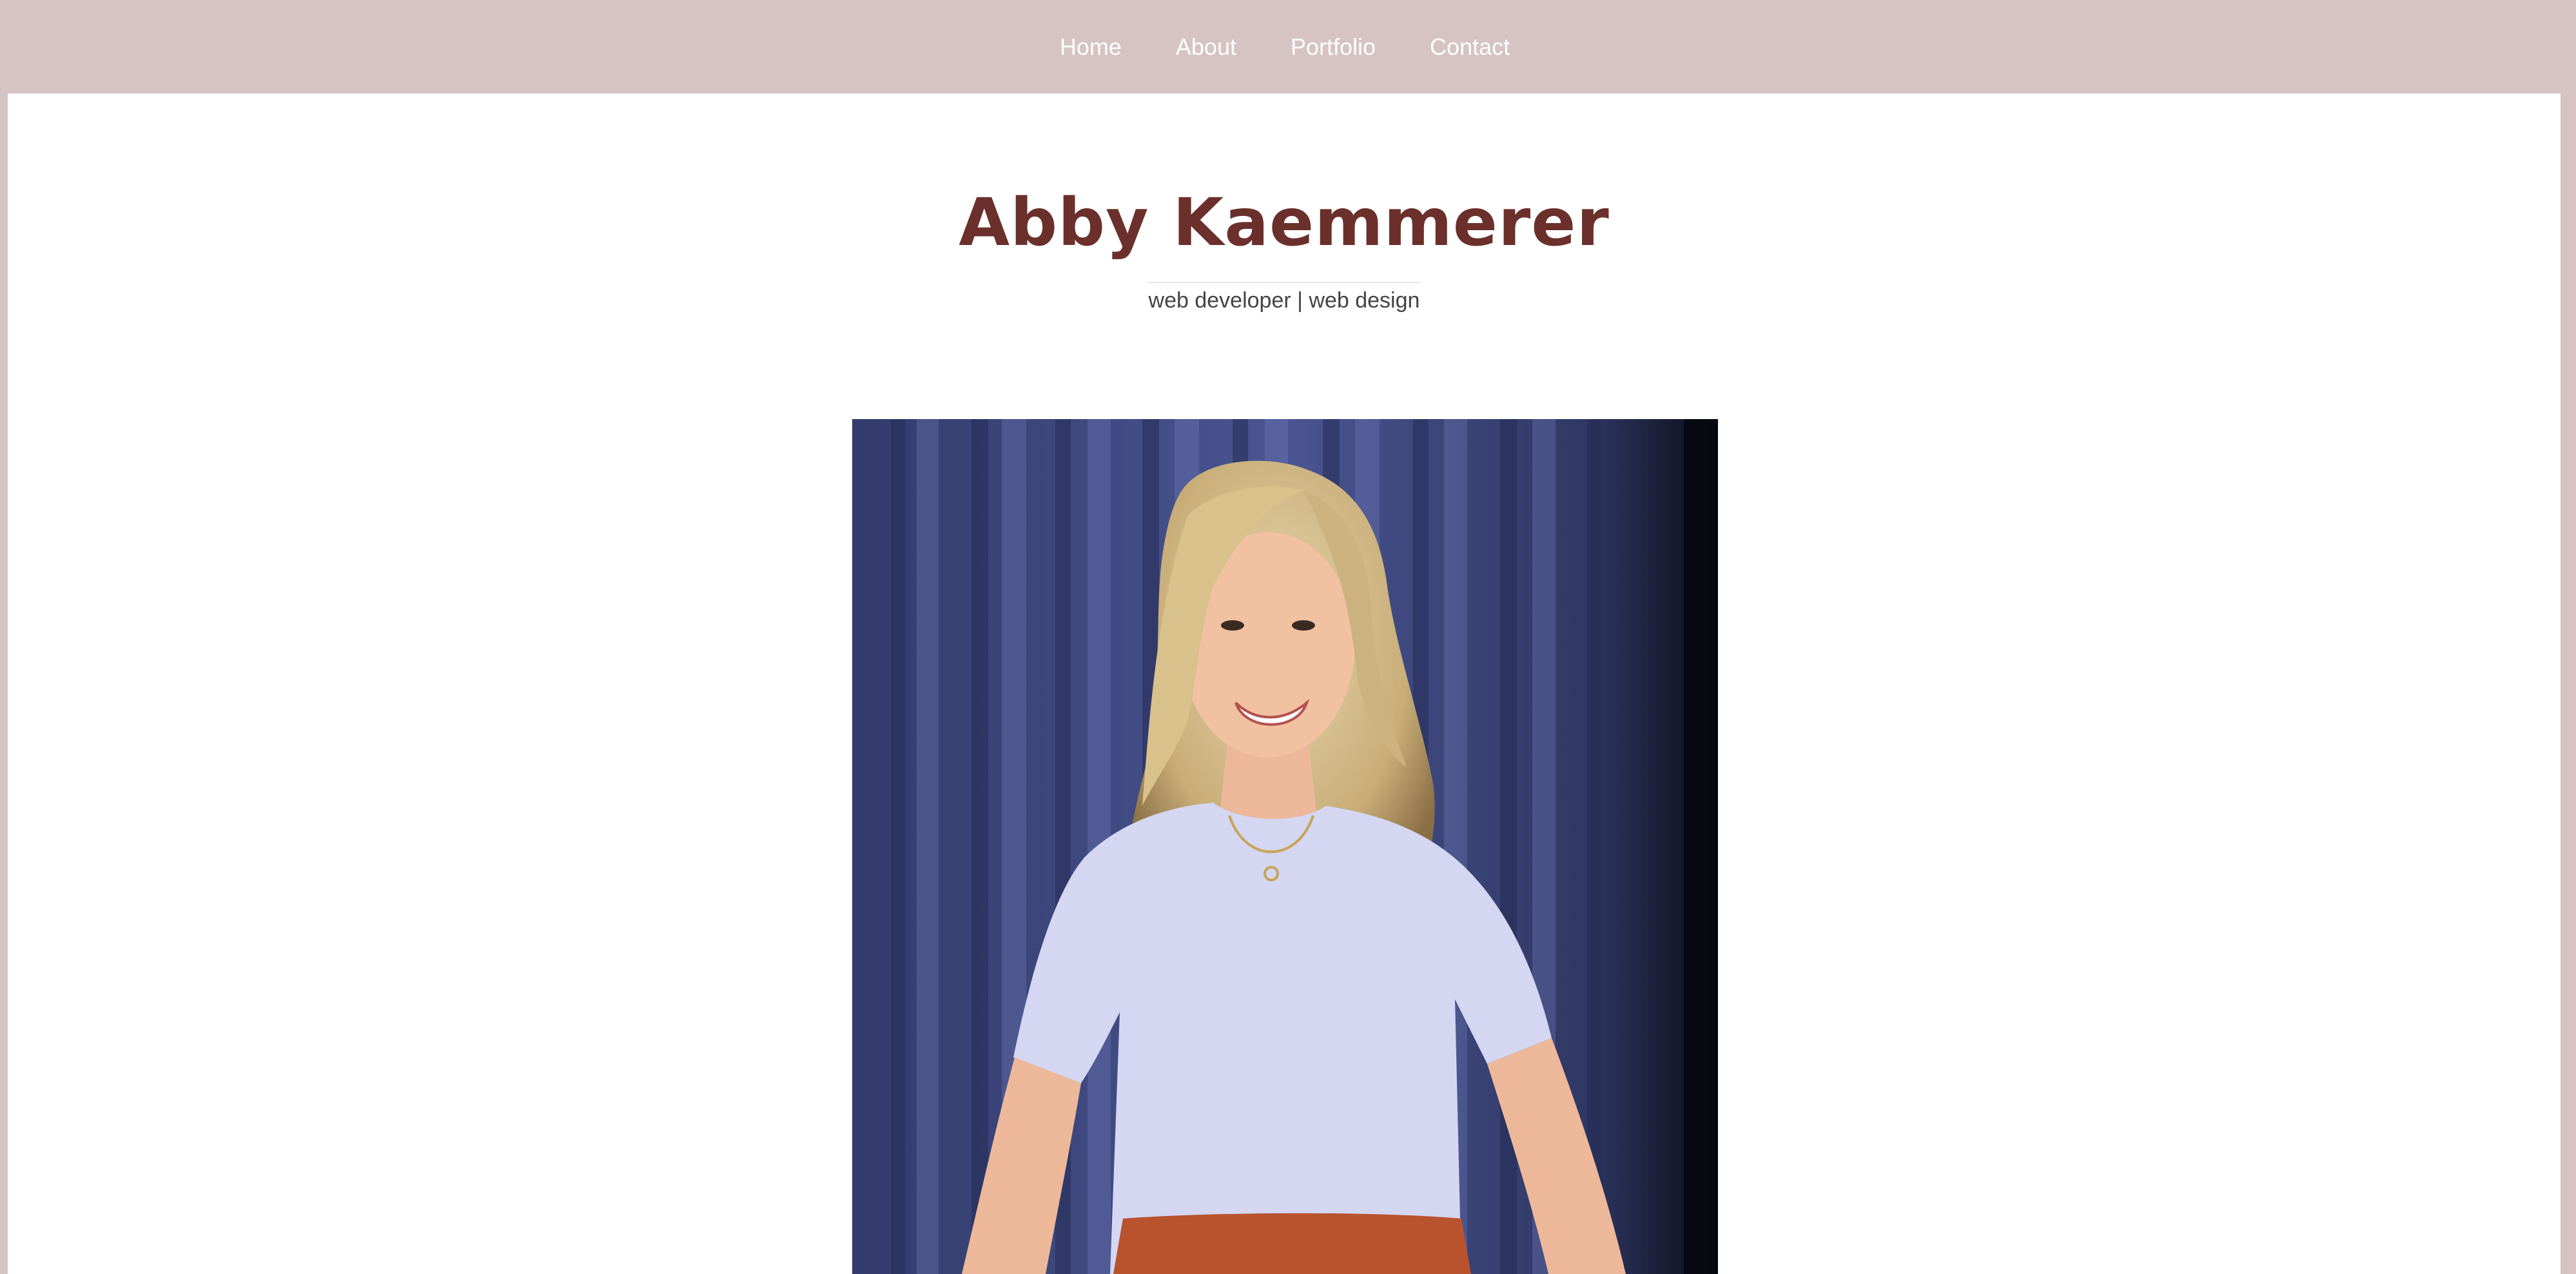 The height and width of the screenshot is (1274, 2576). I want to click on nav-item-home: Home, so click(1091, 47).